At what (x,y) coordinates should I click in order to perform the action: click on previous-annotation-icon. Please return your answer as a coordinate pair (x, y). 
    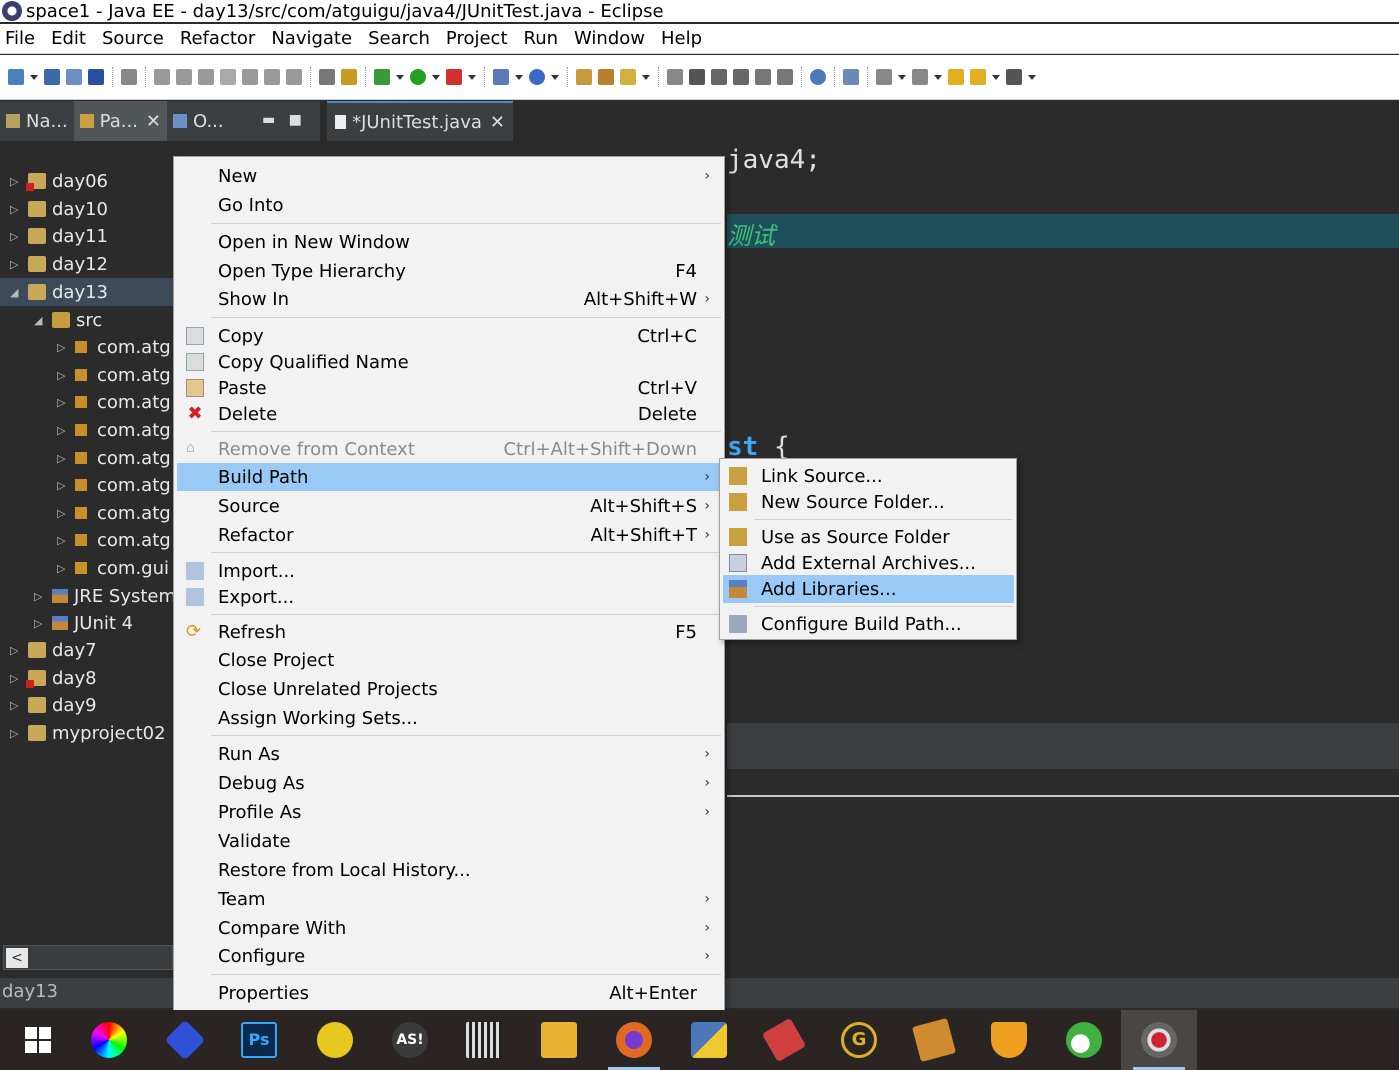
    Looking at the image, I should click on (920, 77).